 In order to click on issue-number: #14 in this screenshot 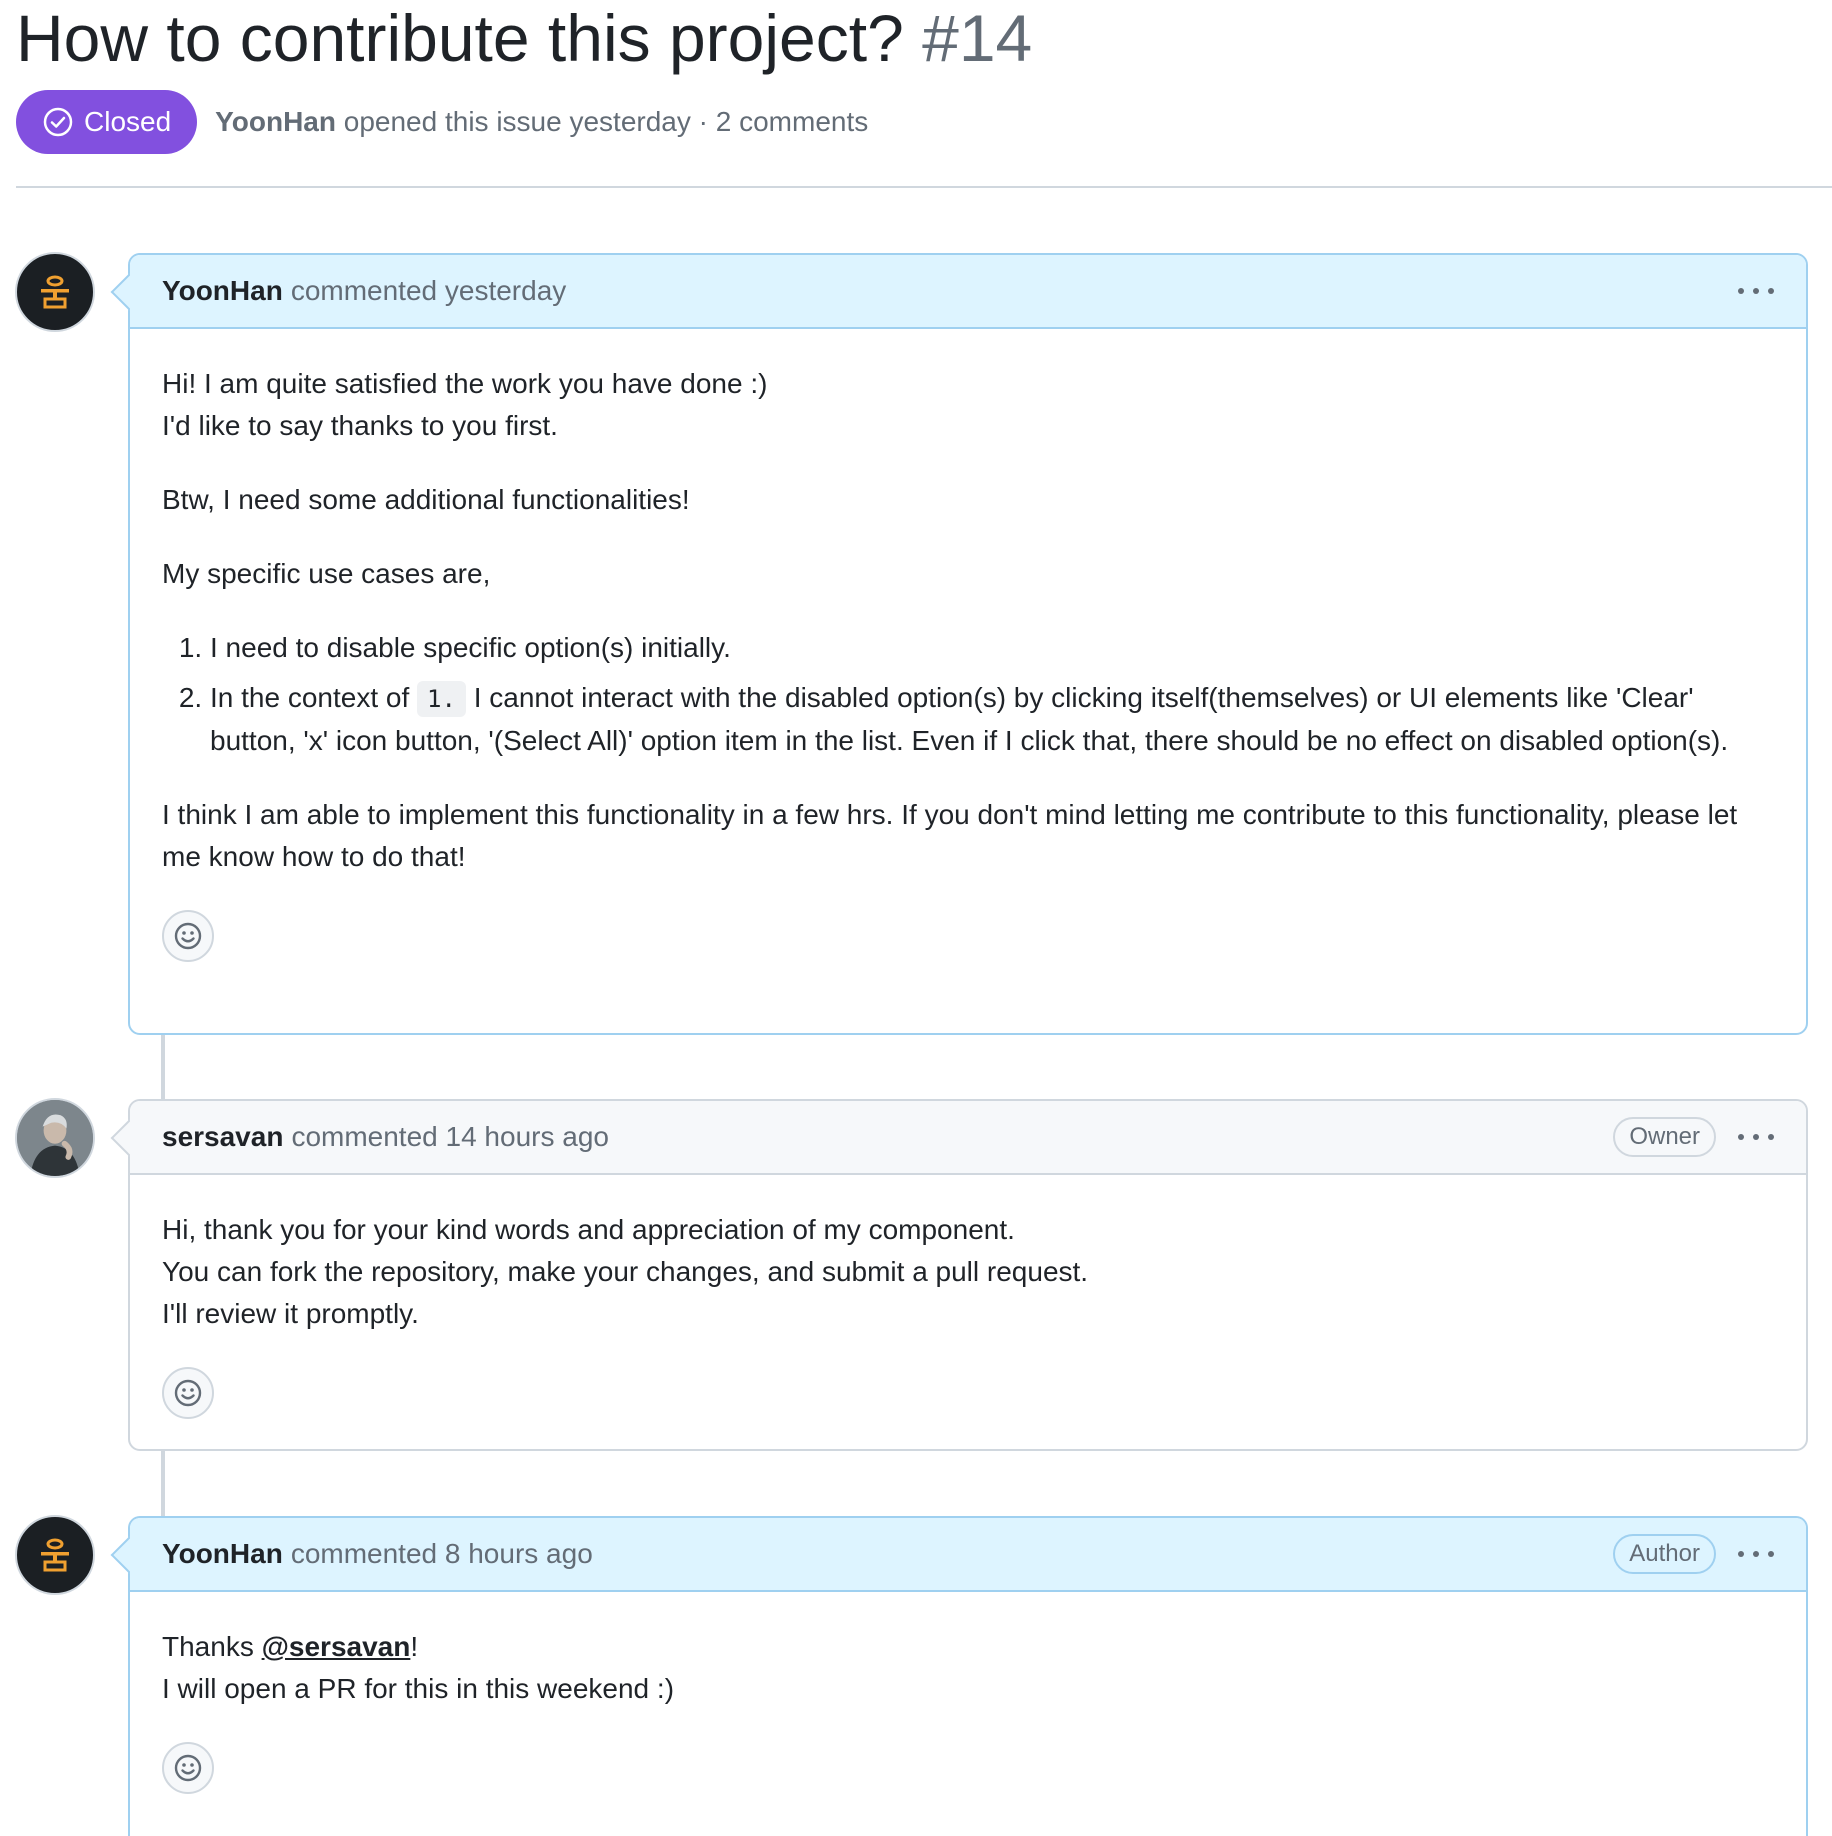, I will do `click(977, 38)`.